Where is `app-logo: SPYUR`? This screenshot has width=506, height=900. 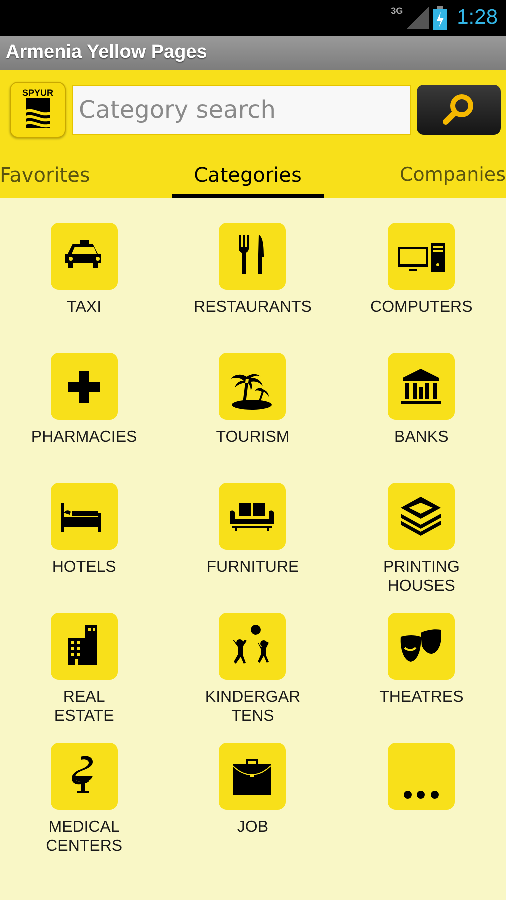 app-logo: SPYUR is located at coordinates (38, 110).